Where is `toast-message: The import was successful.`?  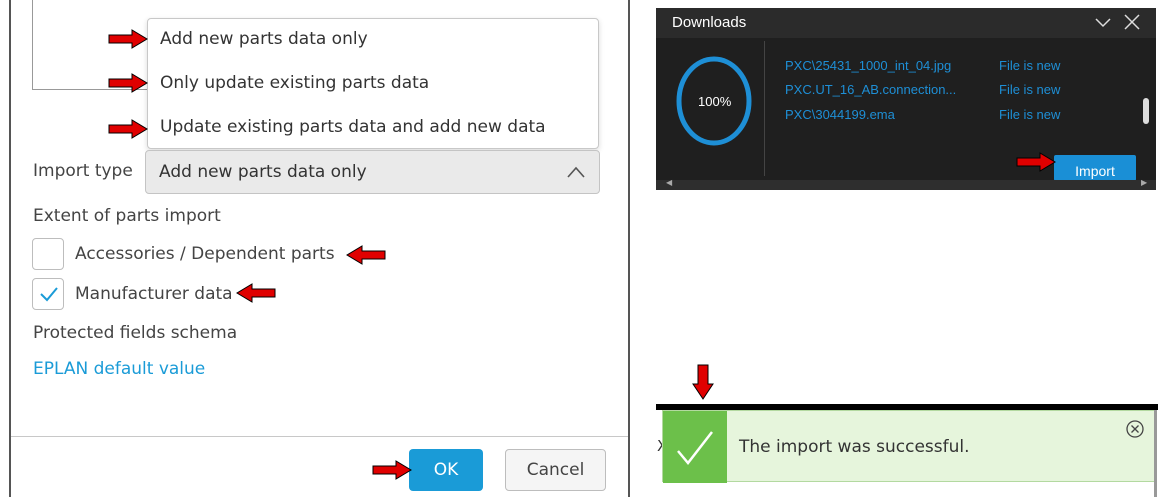
toast-message: The import was successful. is located at coordinates (854, 447).